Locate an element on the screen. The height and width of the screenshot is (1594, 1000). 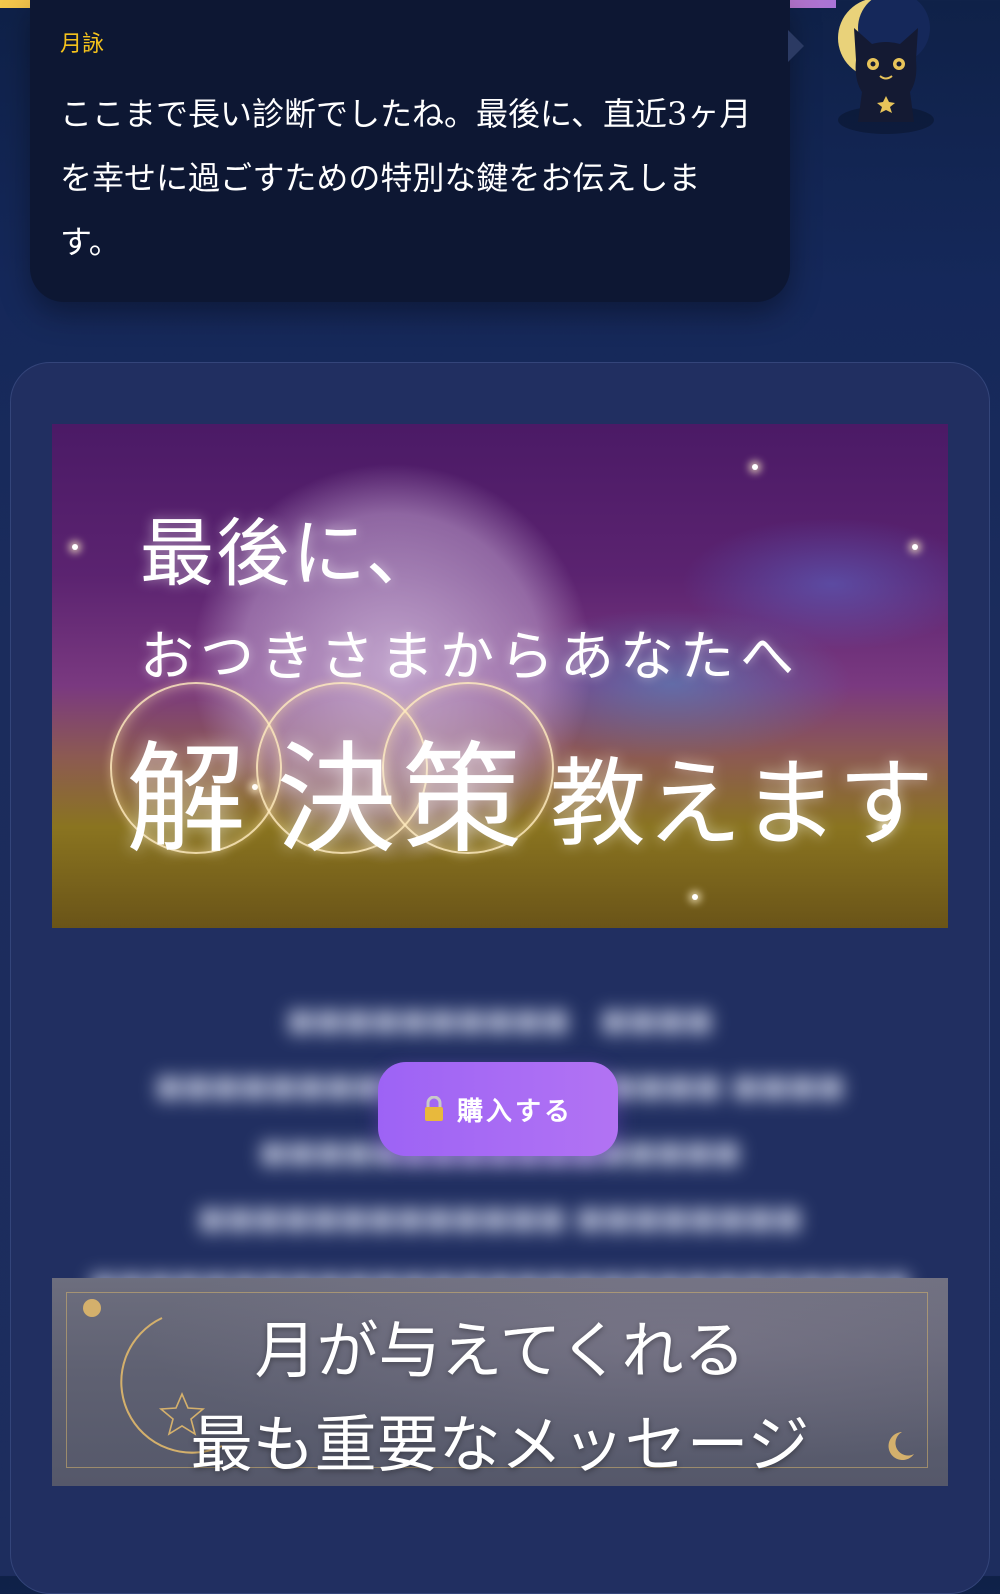
speaker-name: 月詠 is located at coordinates (82, 44).